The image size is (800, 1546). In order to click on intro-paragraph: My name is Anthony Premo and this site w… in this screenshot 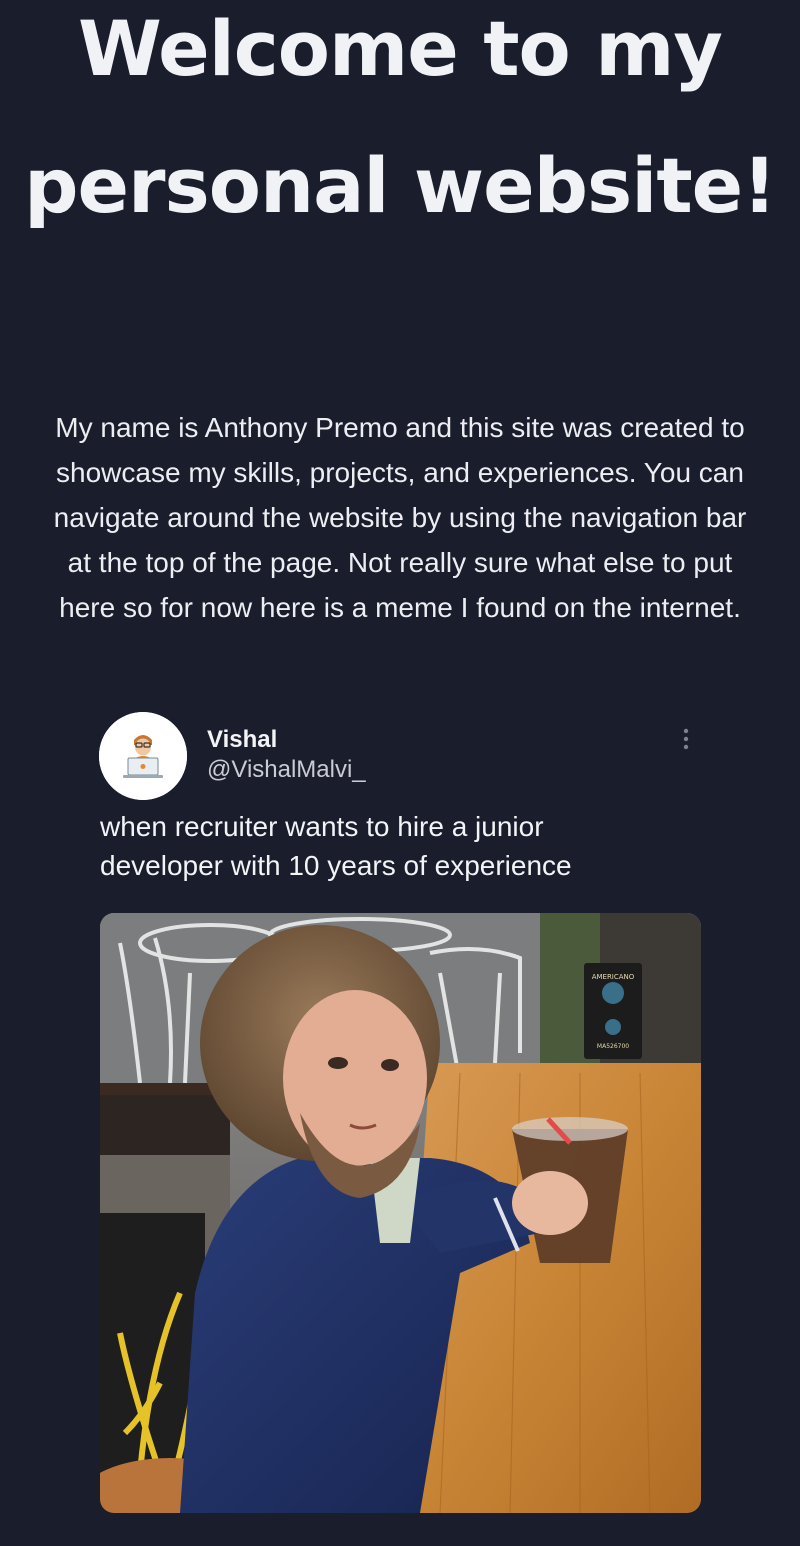, I will do `click(400, 517)`.